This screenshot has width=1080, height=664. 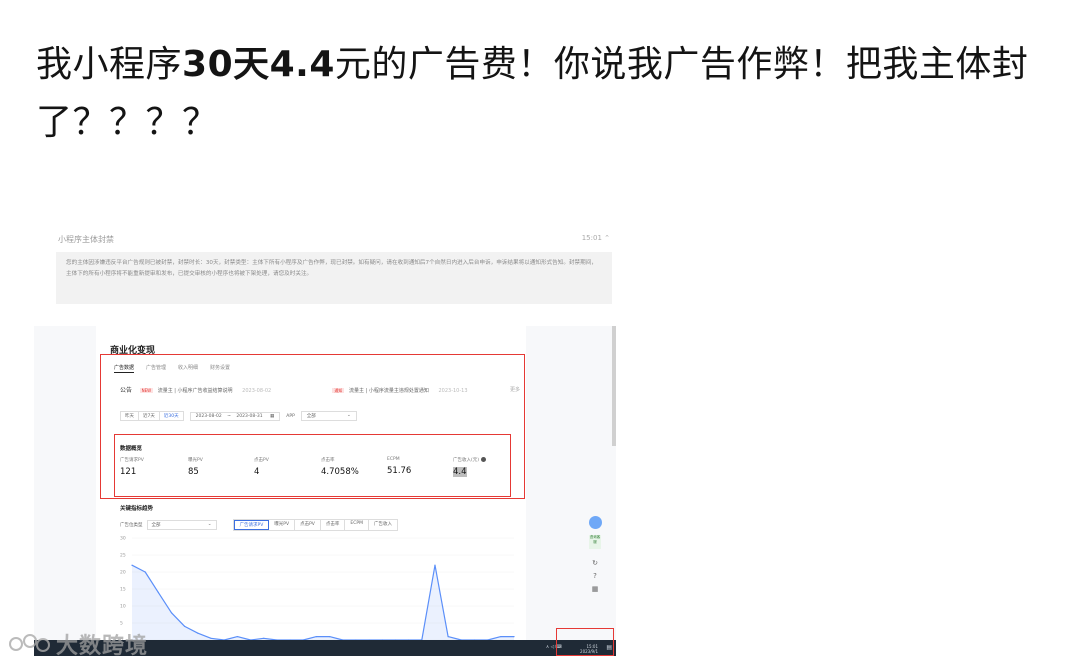 I want to click on metric-tab-ctr: 点击率, so click(x=333, y=525).